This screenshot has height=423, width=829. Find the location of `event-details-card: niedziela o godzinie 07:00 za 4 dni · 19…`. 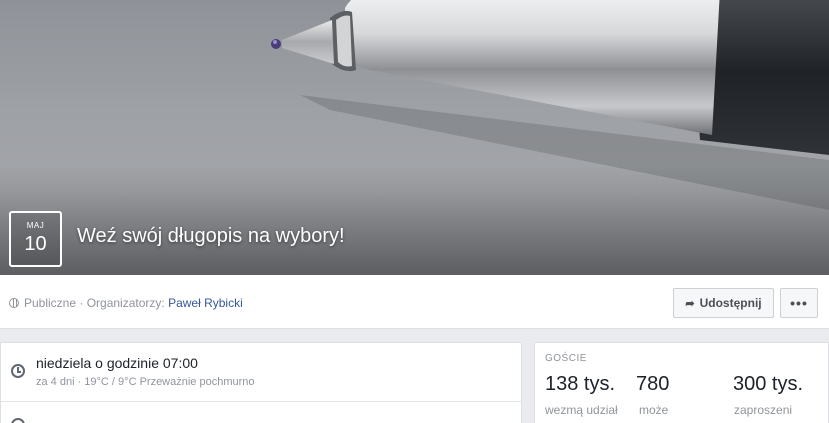

event-details-card: niedziela o godzinie 07:00 za 4 dni · 19… is located at coordinates (261, 382).